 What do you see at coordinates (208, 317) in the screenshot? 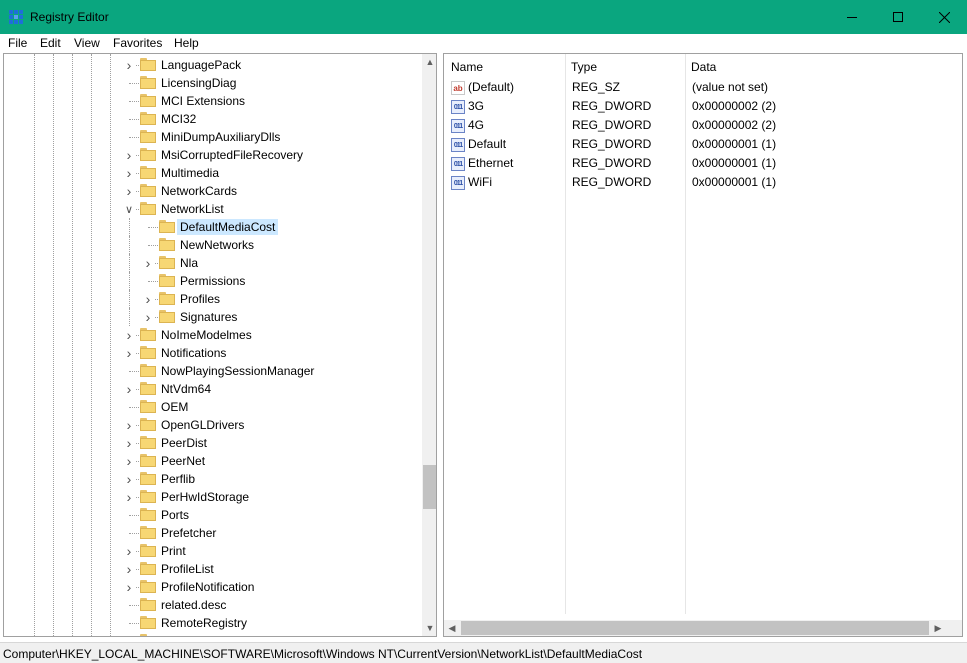
I see `tree-item-label: Signatures` at bounding box center [208, 317].